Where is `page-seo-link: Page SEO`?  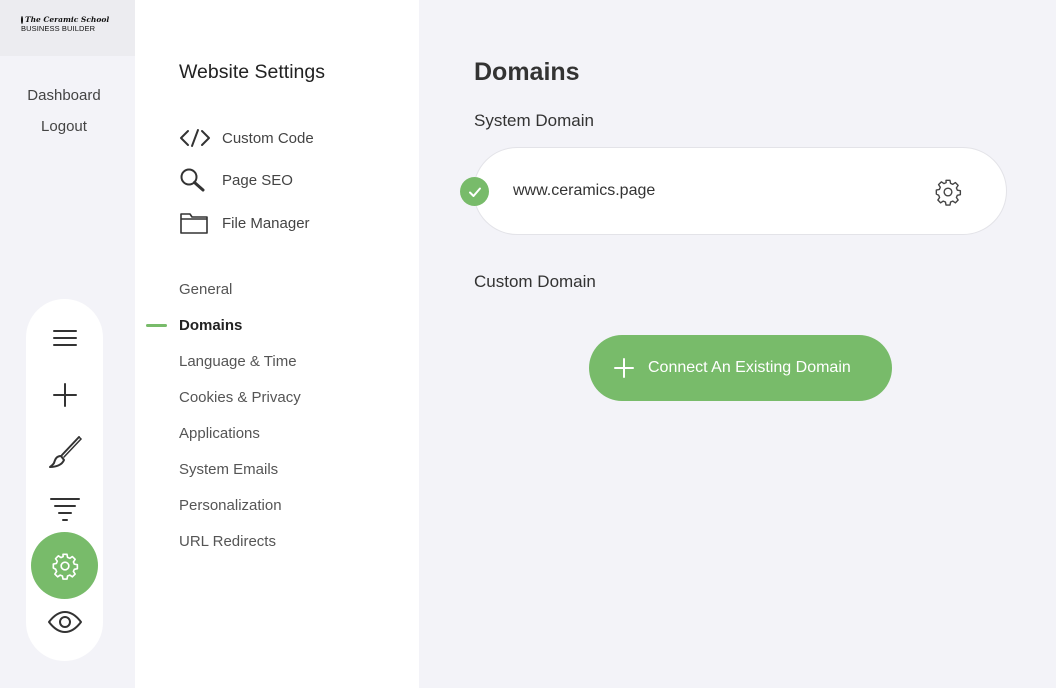
page-seo-link: Page SEO is located at coordinates (236, 180).